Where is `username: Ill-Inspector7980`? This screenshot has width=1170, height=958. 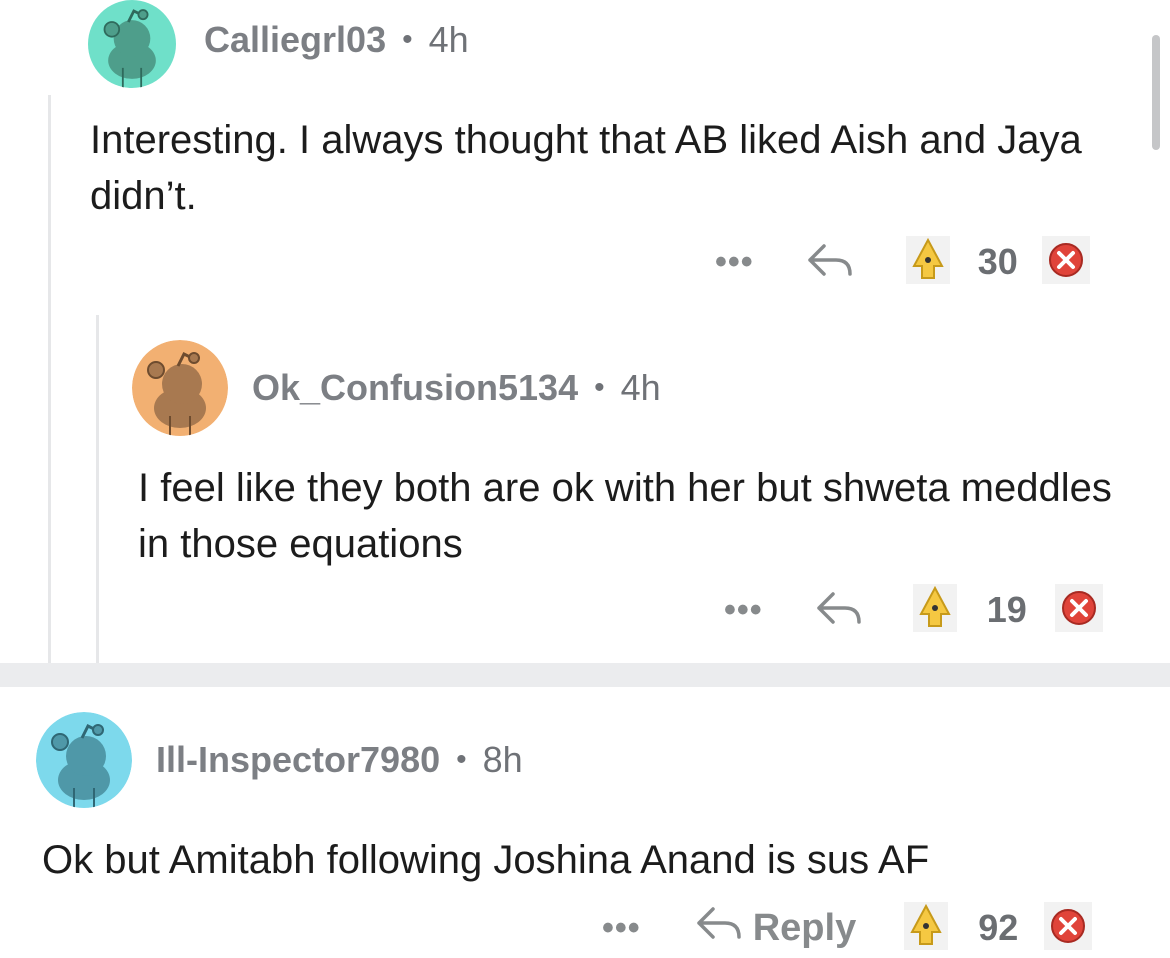
username: Ill-Inspector7980 is located at coordinates (298, 760).